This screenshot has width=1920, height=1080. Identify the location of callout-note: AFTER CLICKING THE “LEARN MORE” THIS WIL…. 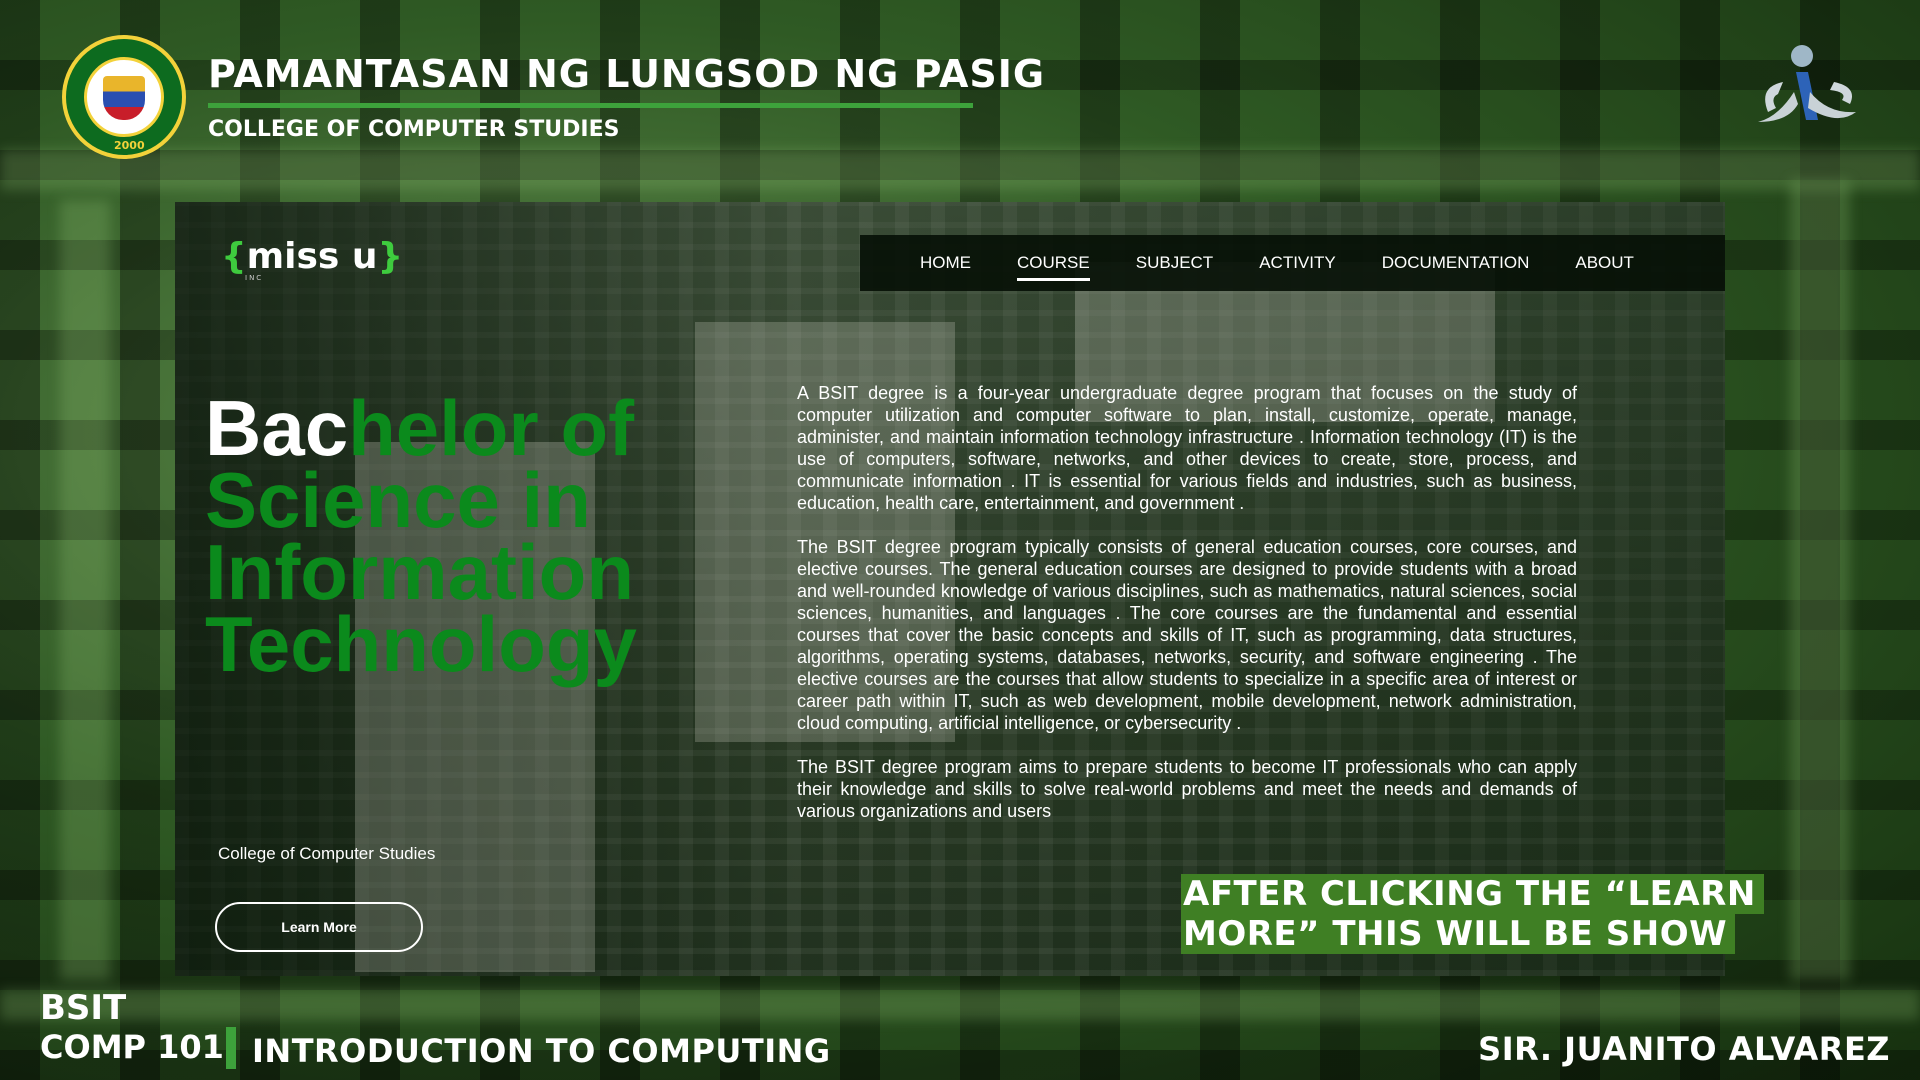
(1472, 914).